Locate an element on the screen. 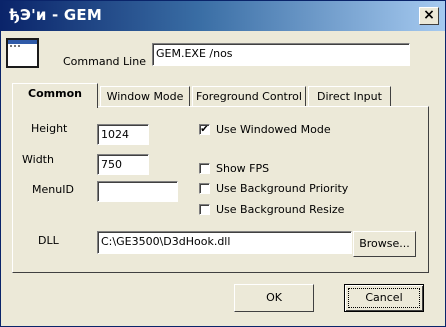  window-app-icon is located at coordinates (22, 53).